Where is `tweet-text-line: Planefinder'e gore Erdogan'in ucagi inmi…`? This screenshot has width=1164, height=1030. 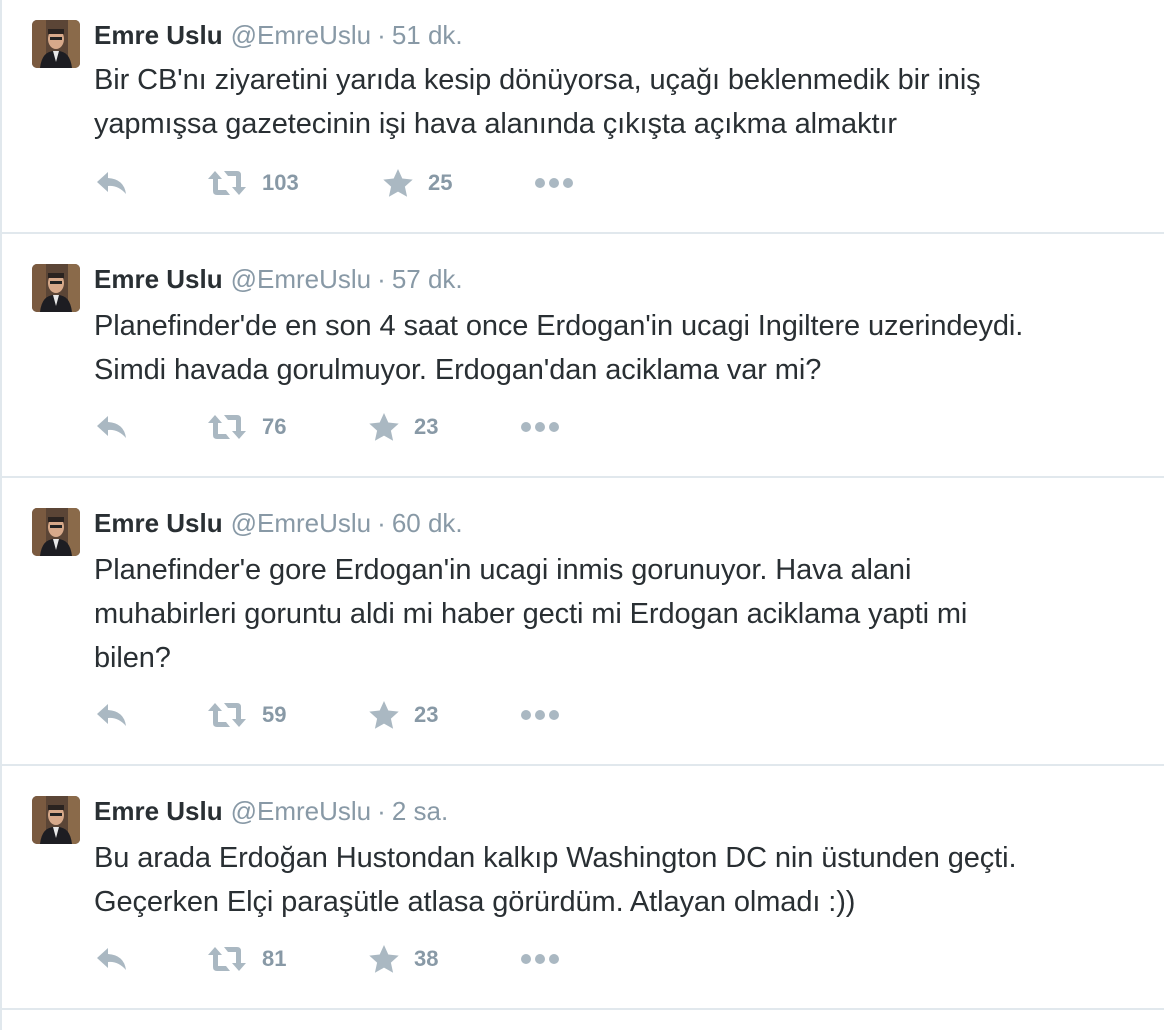 tweet-text-line: Planefinder'e gore Erdogan'in ucagi inmi… is located at coordinates (503, 570).